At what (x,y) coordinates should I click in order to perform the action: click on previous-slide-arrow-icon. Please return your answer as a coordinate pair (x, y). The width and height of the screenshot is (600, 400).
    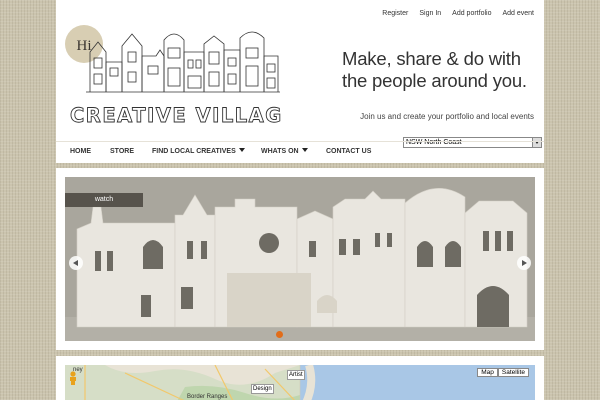
    Looking at the image, I should click on (76, 263).